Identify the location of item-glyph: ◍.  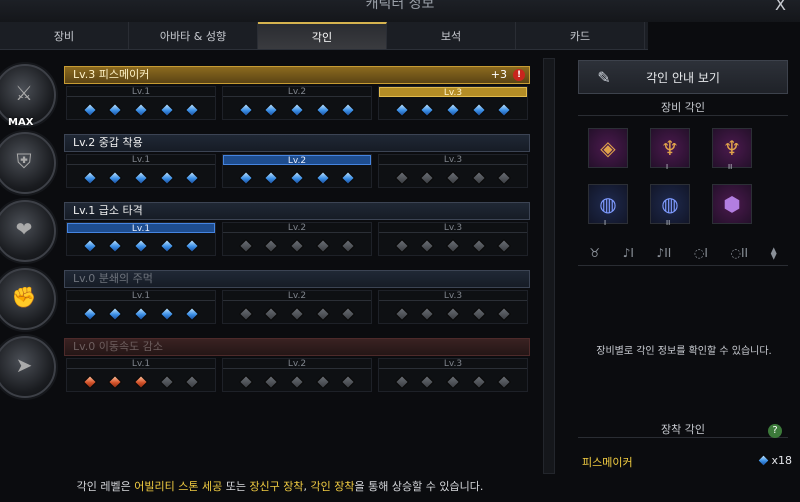
(670, 204).